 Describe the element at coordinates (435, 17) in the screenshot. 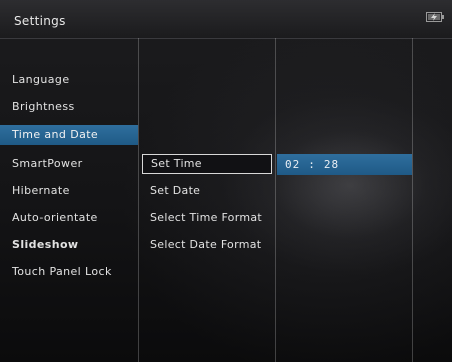

I see `battery-charging-icon` at that location.